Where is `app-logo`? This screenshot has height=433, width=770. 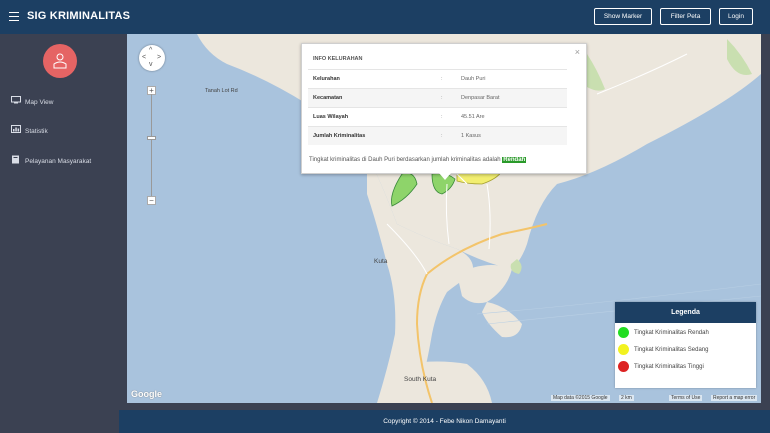
app-logo is located at coordinates (60, 61).